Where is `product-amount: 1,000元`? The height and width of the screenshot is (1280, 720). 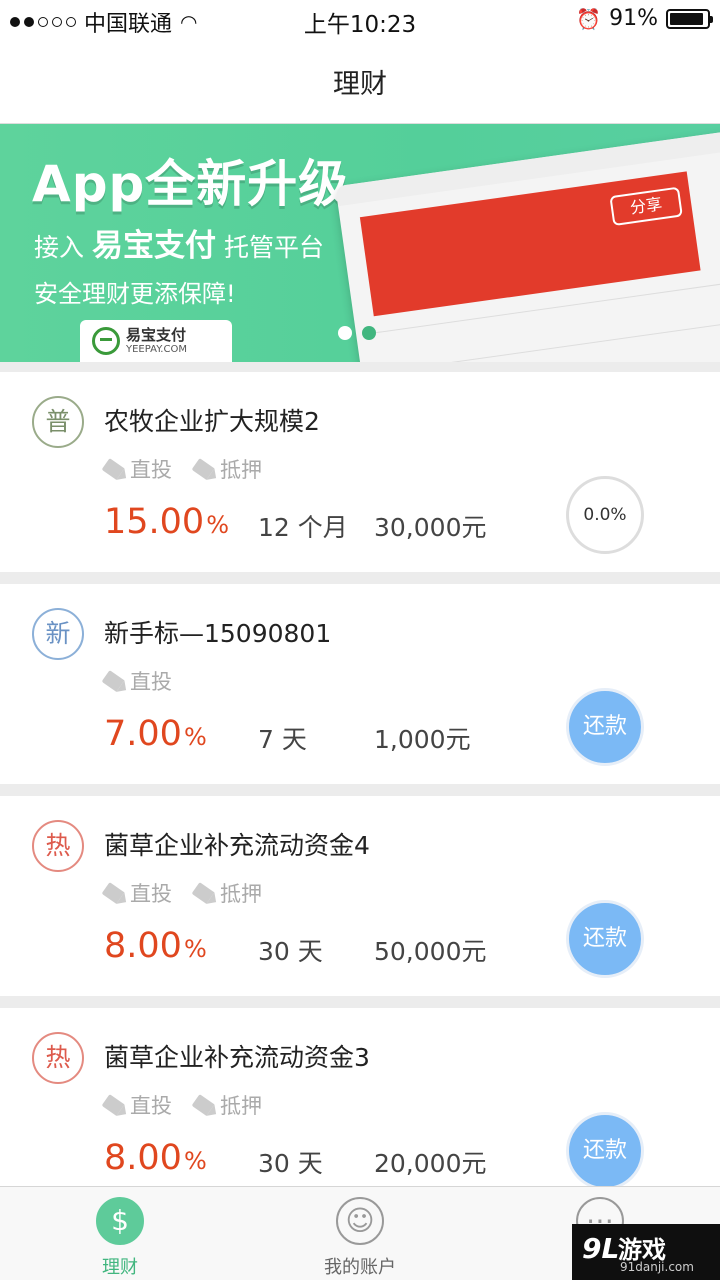
product-amount: 1,000元 is located at coordinates (422, 739).